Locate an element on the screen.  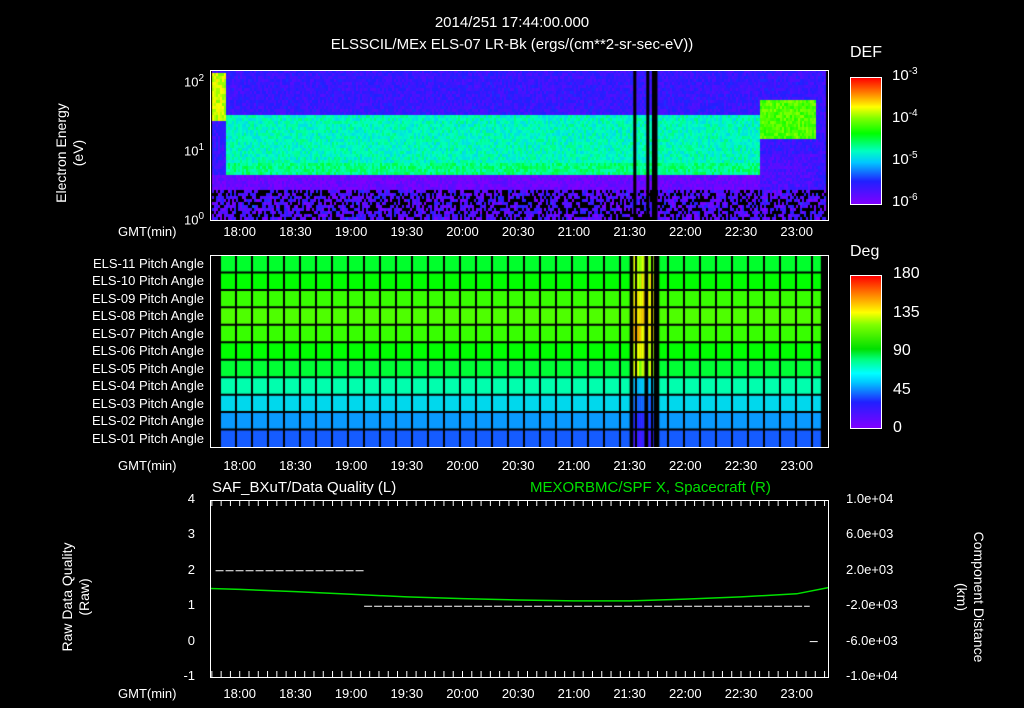
left-axis-tick-label: 2 is located at coordinates (191, 569).